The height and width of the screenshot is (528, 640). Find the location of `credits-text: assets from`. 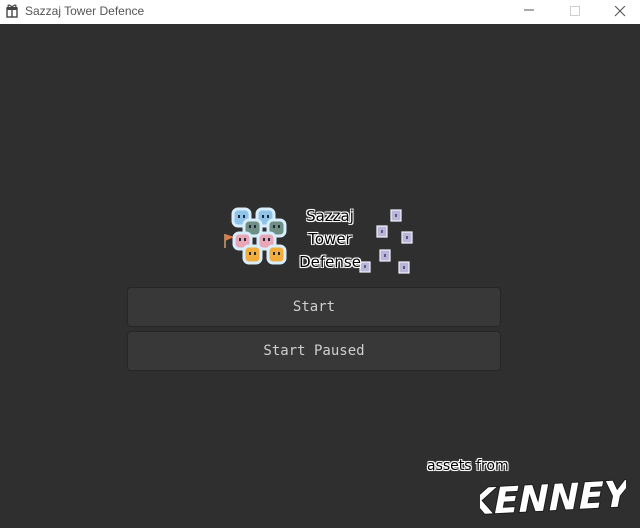

credits-text: assets from is located at coordinates (468, 466).